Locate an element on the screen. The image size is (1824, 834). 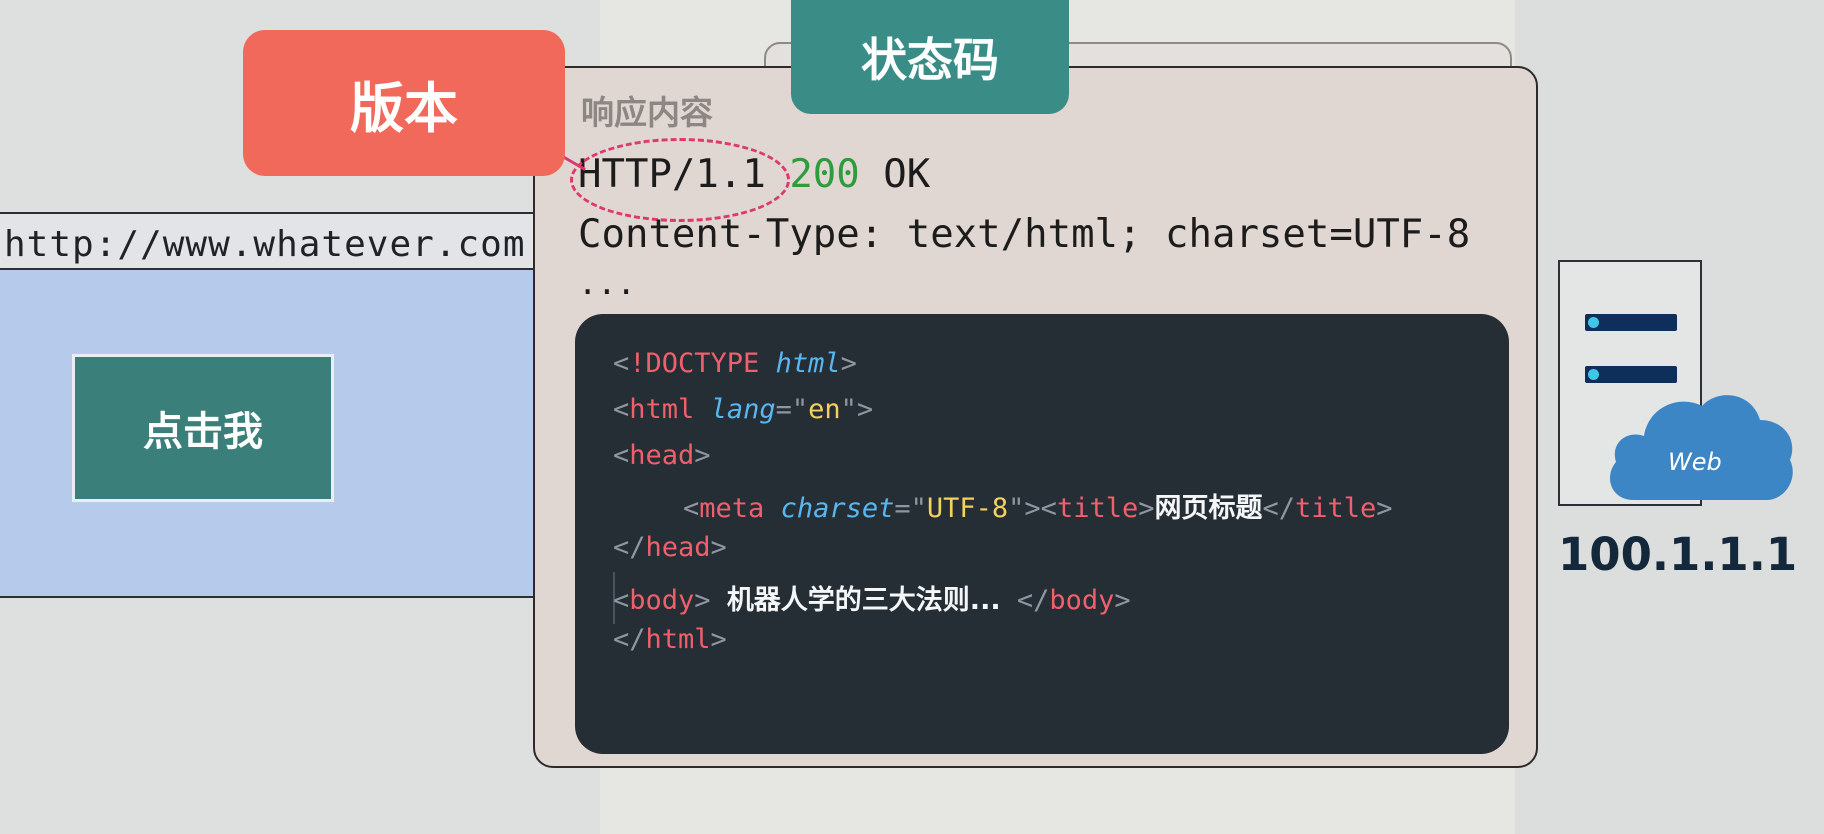
code-line-html-open: <html lang="en"> is located at coordinates (743, 409).